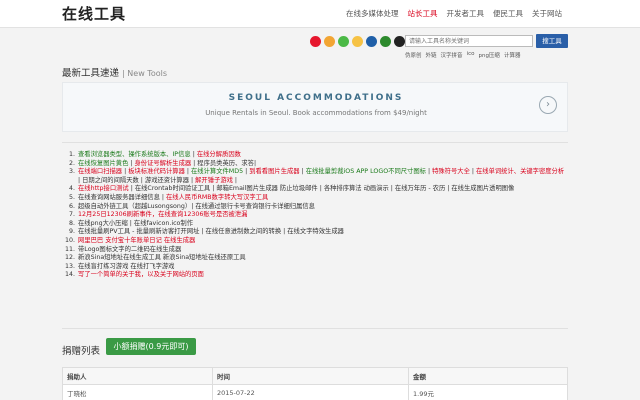 The height and width of the screenshot is (400, 640). What do you see at coordinates (451, 171) in the screenshot?
I see `tool-link: 特殊符号大全` at bounding box center [451, 171].